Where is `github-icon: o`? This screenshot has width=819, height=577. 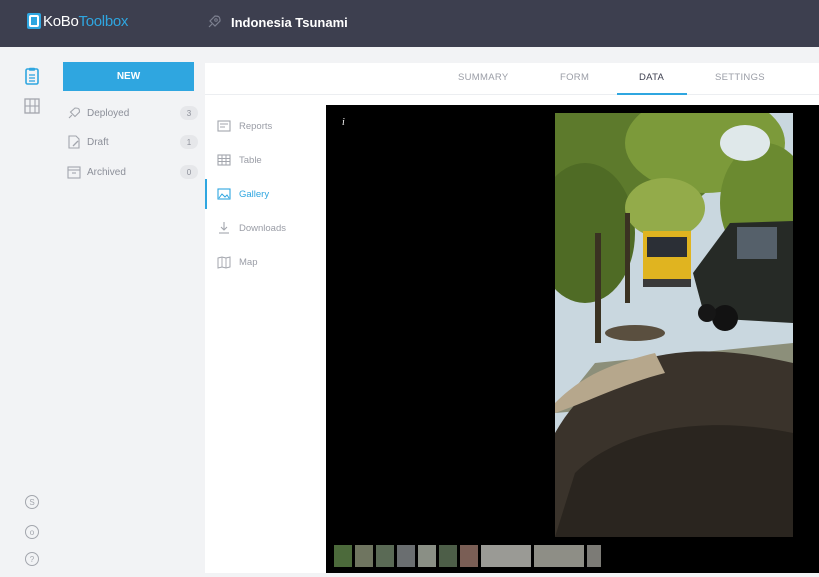
github-icon: o is located at coordinates (32, 532).